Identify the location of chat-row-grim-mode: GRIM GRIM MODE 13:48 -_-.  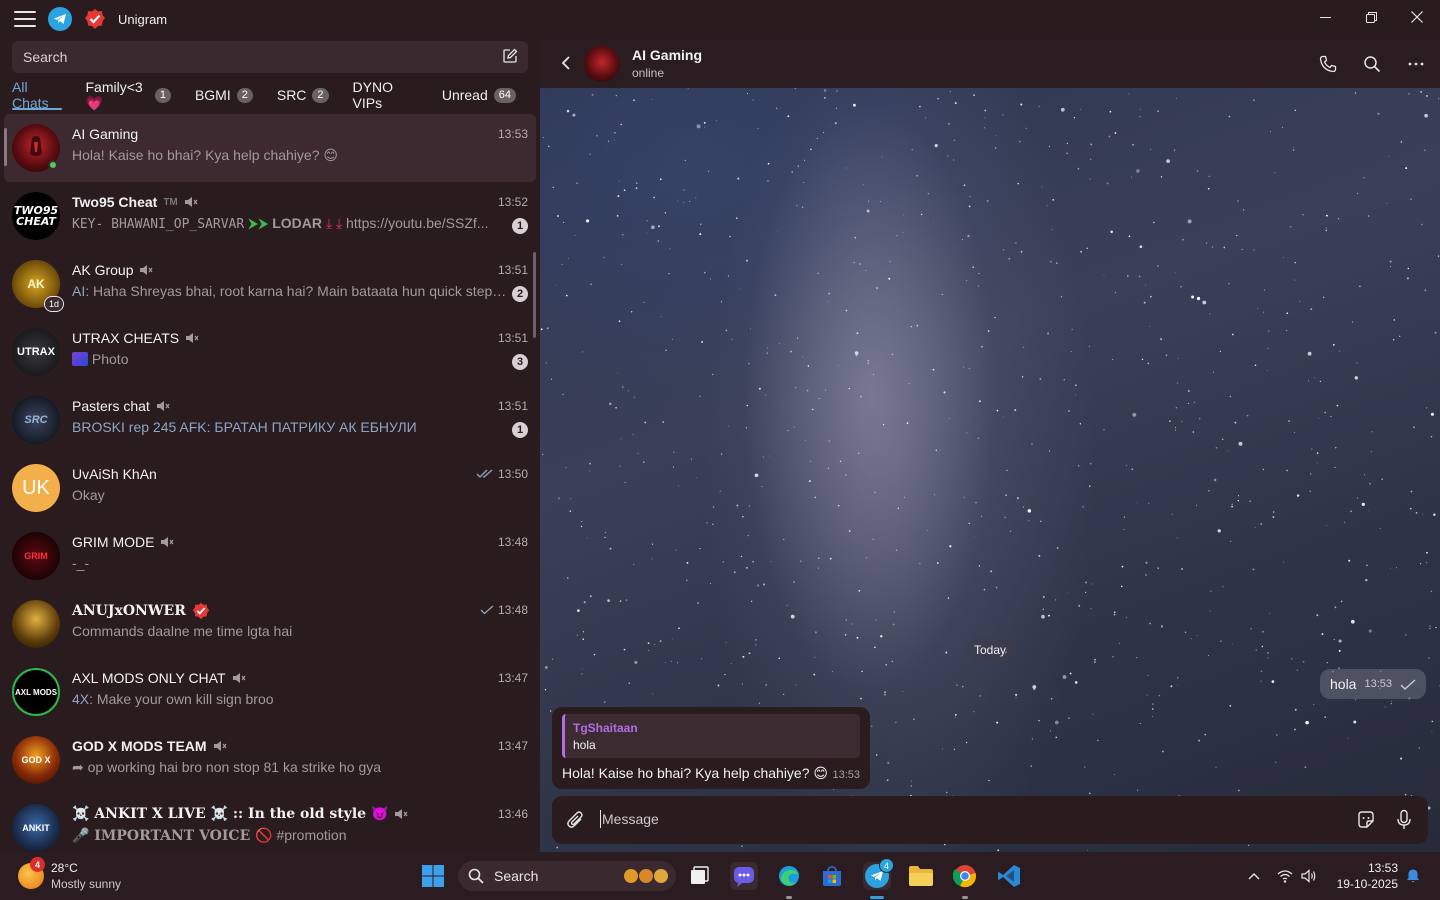
(270, 556).